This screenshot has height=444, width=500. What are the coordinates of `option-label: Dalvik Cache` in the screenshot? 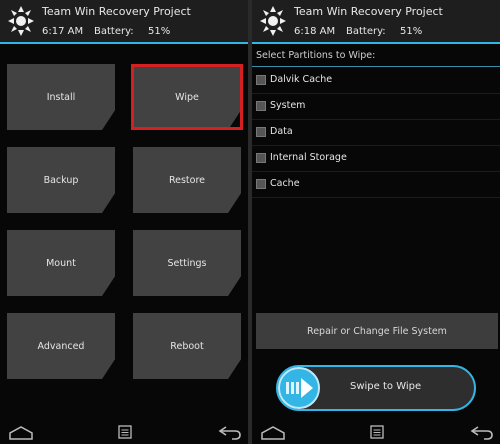 It's located at (301, 79).